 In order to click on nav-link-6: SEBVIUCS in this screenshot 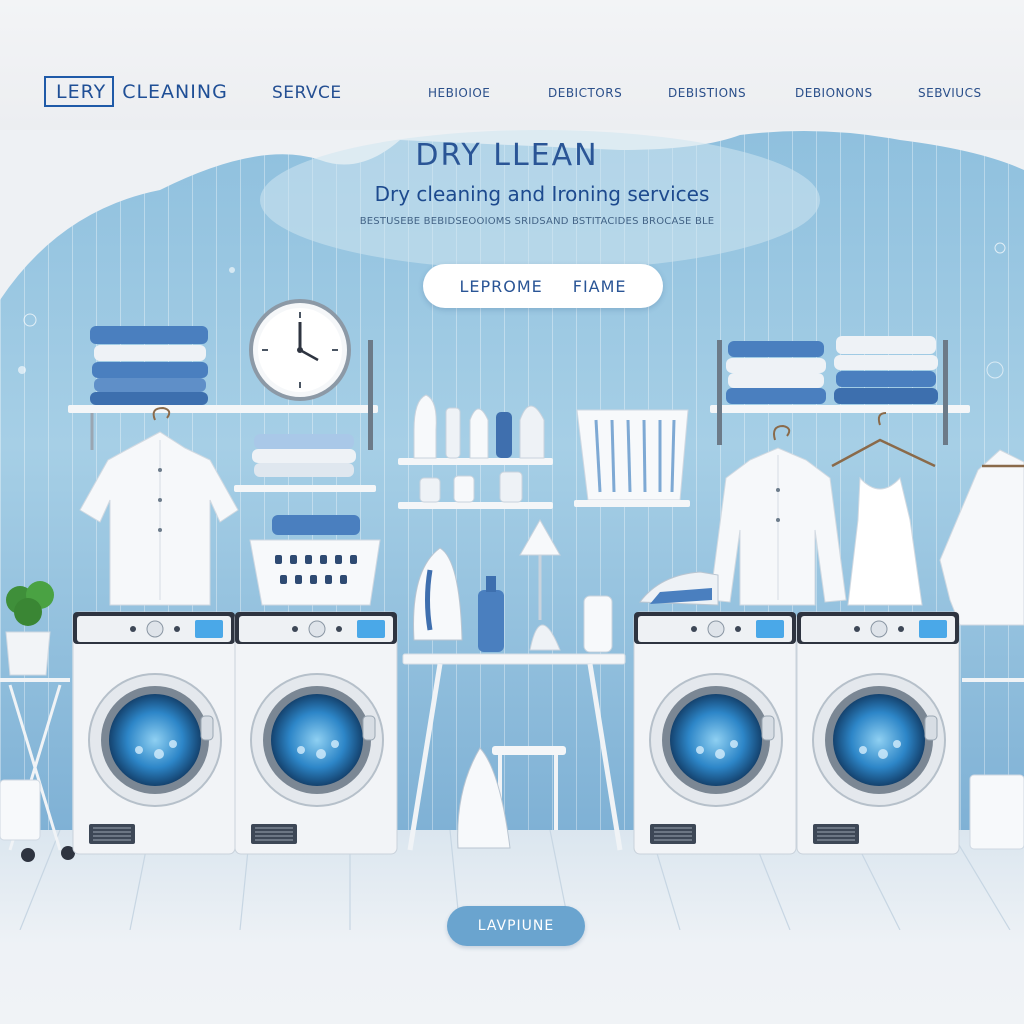, I will do `click(950, 93)`.